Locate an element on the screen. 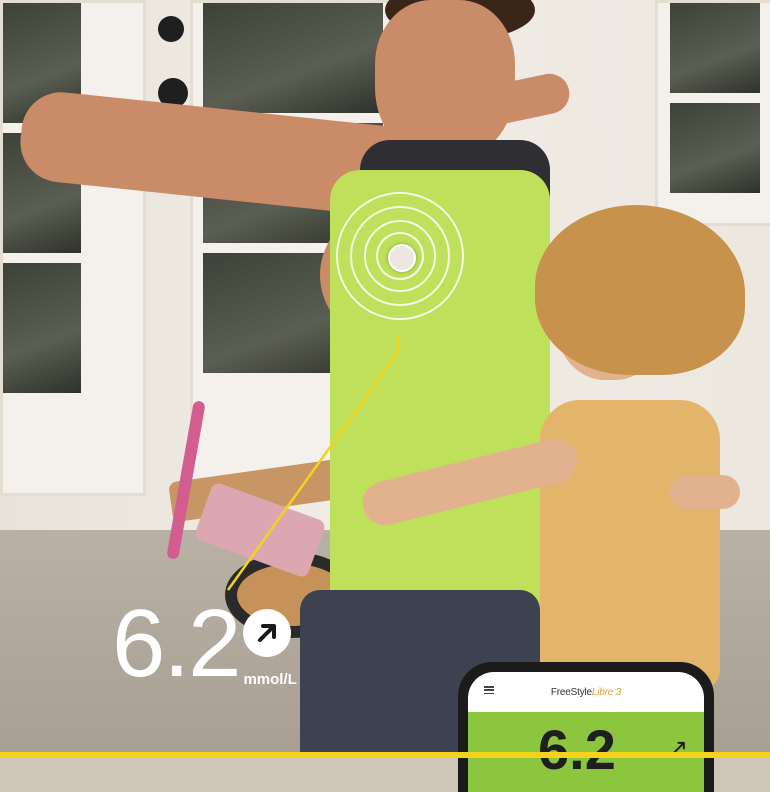 Image resolution: width=770 pixels, height=792 pixels. app-title: FreeStyleLibre 3 is located at coordinates (586, 692).